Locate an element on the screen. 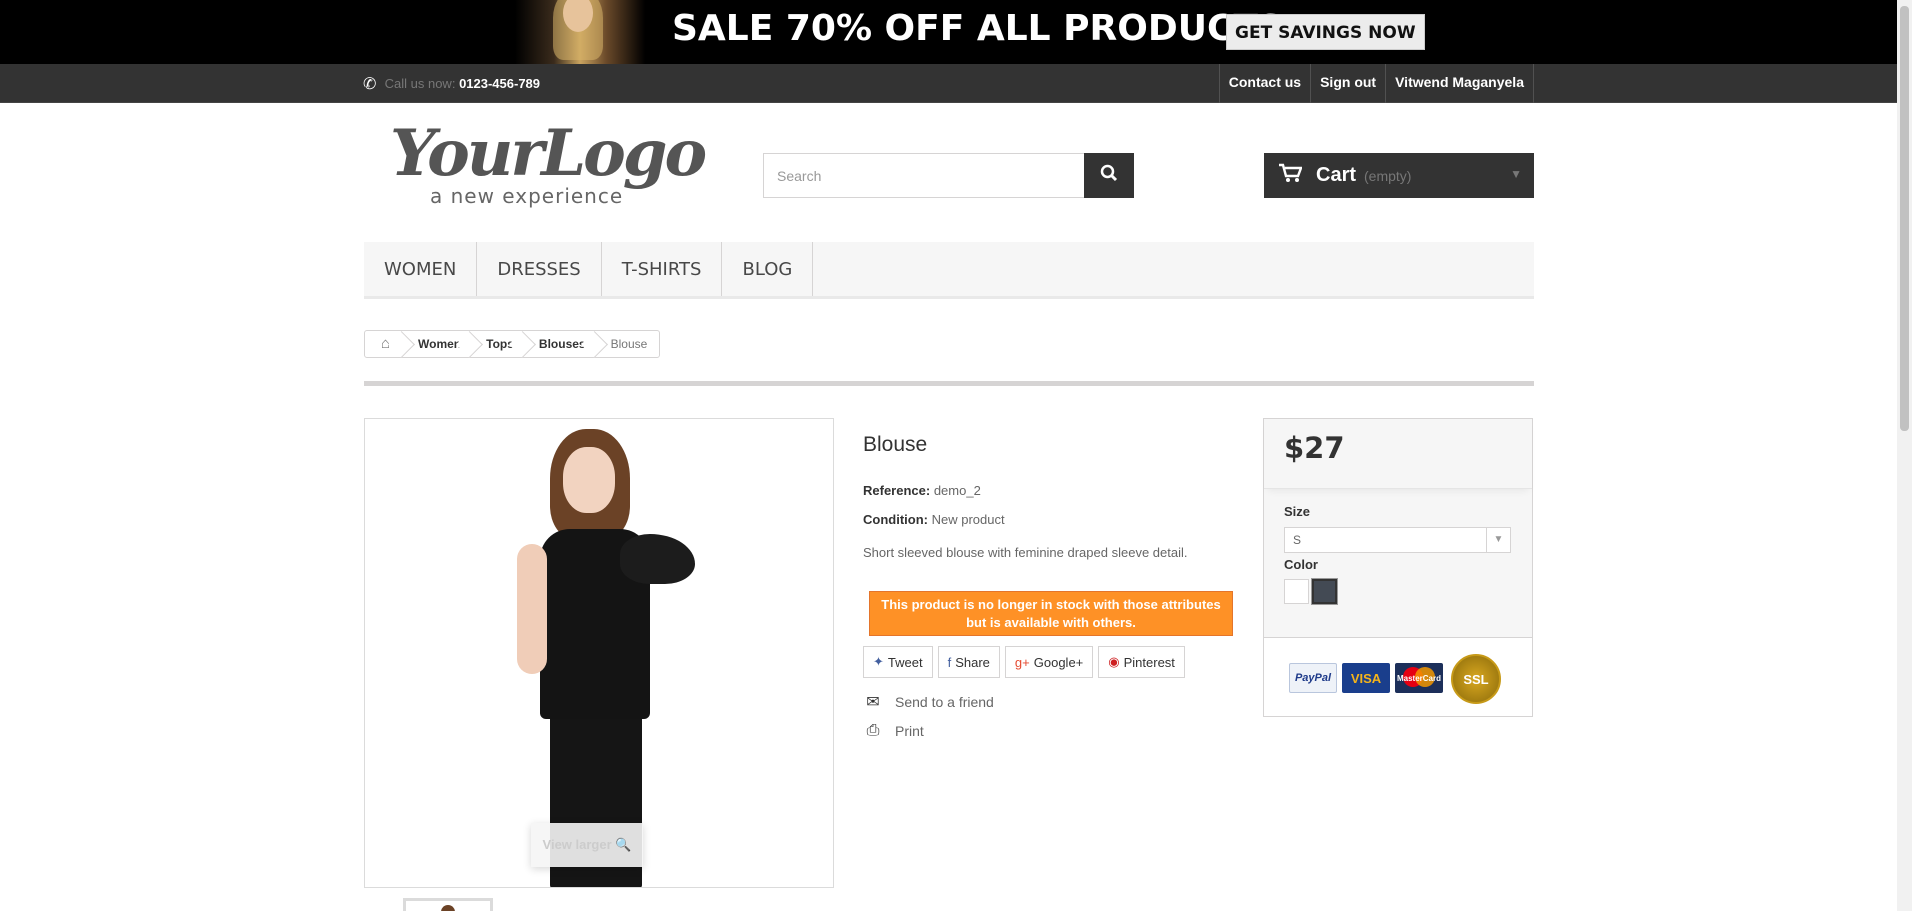  print-link: ⎙ Print is located at coordinates (893, 731).